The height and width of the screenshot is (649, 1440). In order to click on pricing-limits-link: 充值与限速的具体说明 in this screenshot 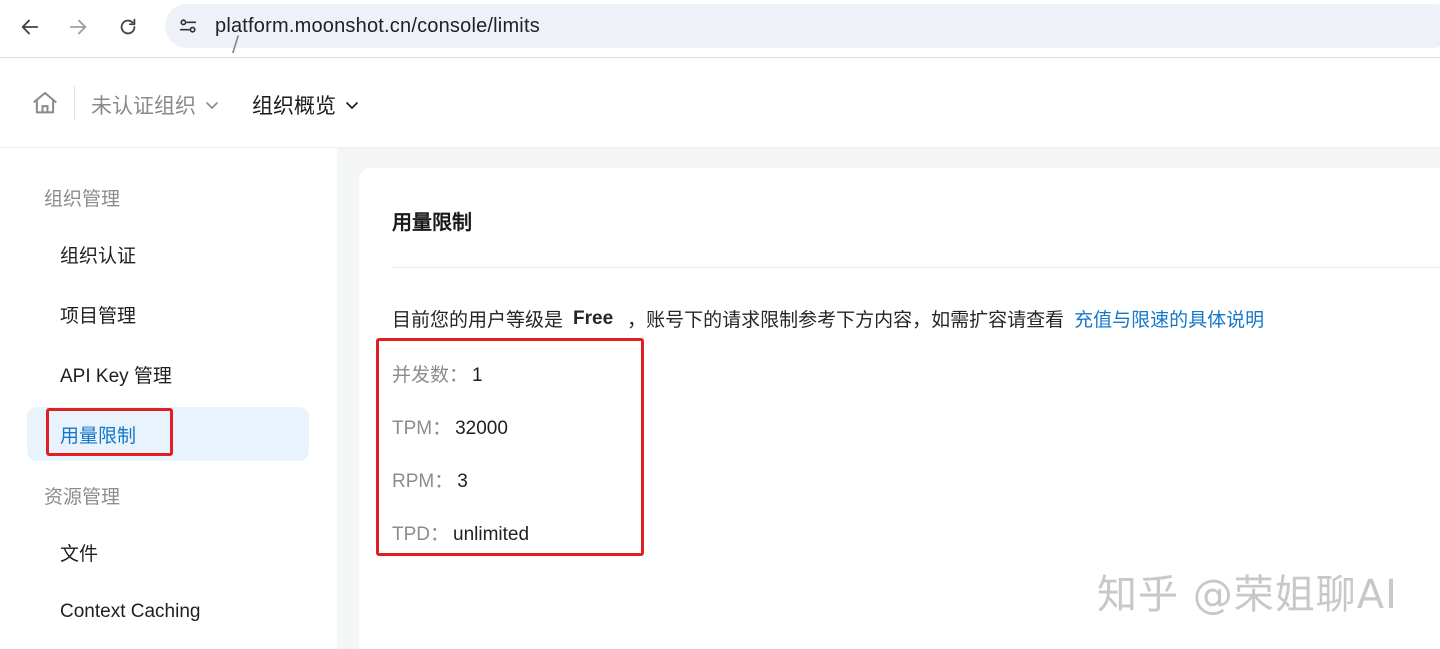, I will do `click(1169, 318)`.